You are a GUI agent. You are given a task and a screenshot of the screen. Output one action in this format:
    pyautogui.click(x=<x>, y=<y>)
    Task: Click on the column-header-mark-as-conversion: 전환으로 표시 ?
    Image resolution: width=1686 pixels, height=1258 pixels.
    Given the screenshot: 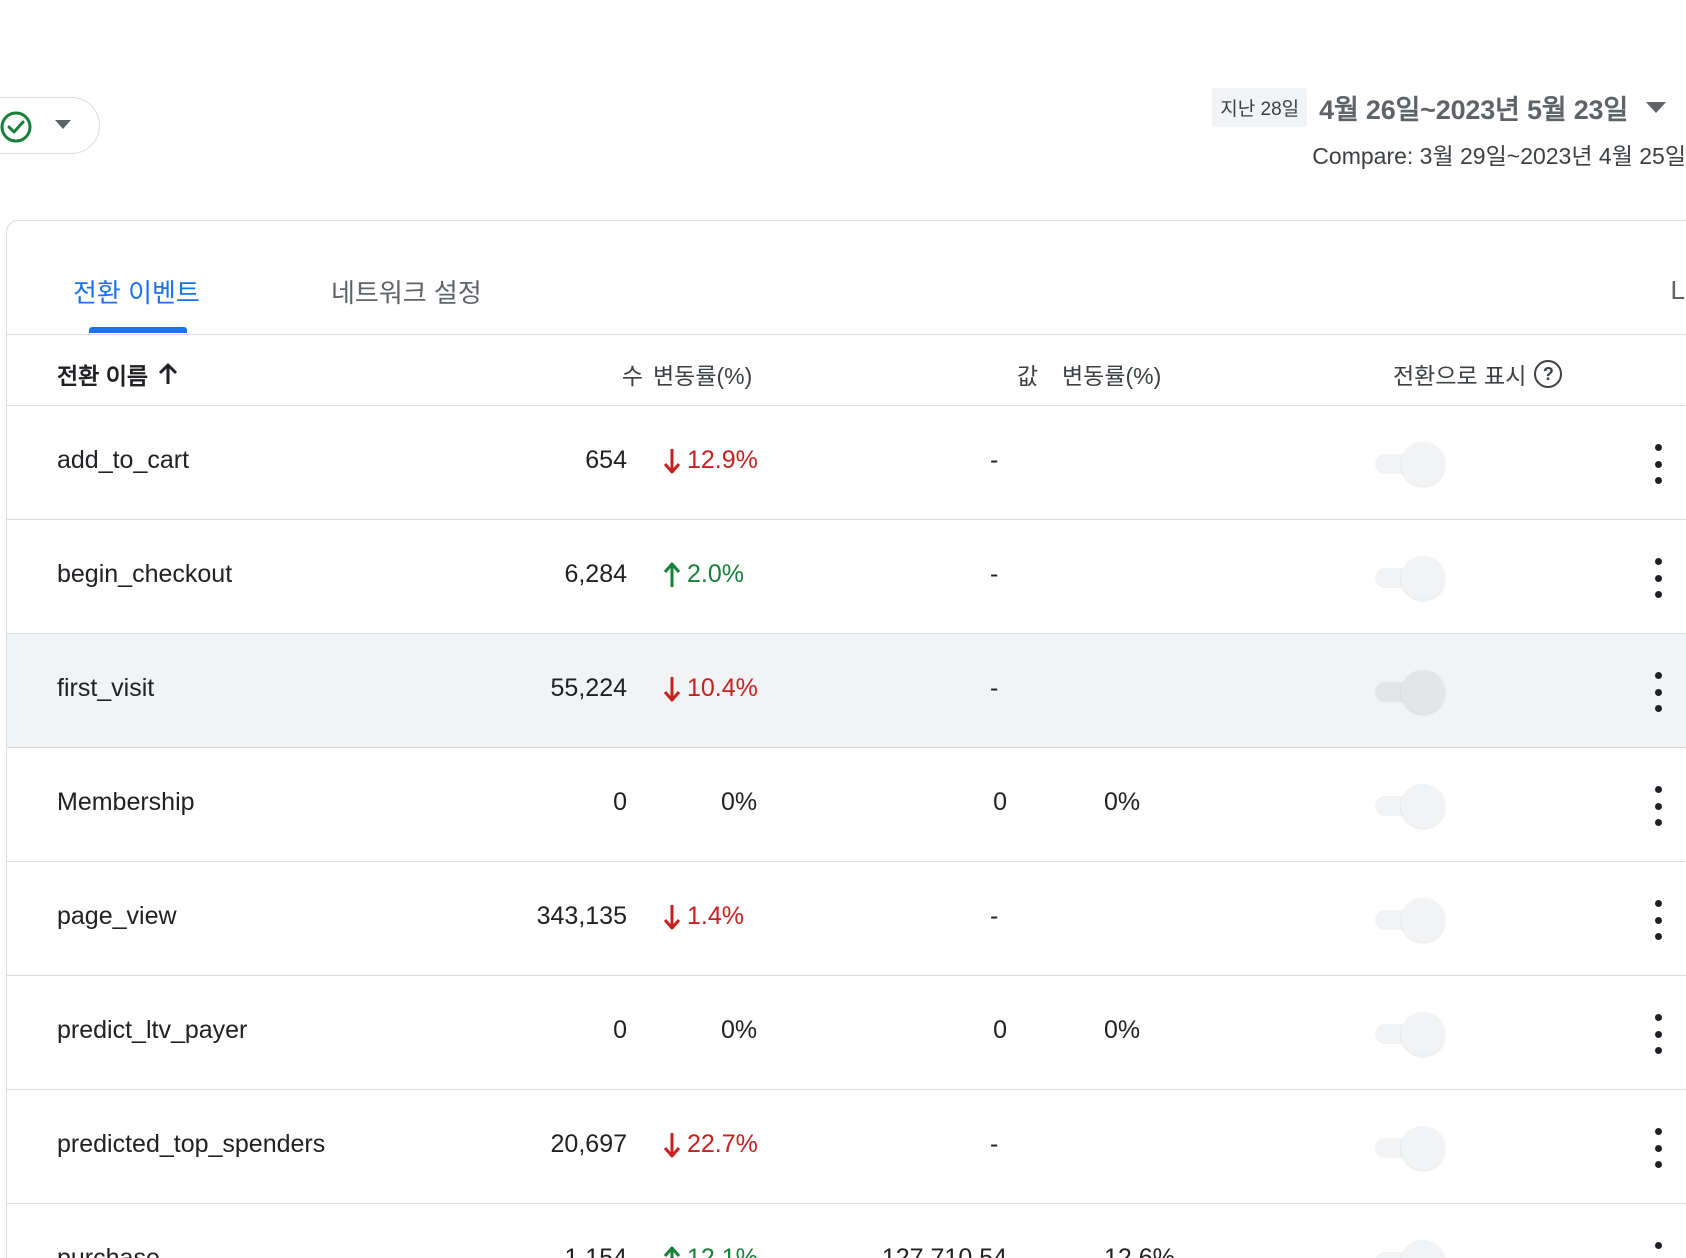 What is the action you would take?
    pyautogui.click(x=1478, y=374)
    